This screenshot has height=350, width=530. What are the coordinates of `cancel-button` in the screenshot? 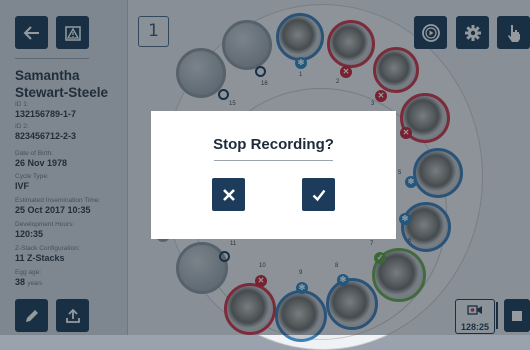 It's located at (228, 194).